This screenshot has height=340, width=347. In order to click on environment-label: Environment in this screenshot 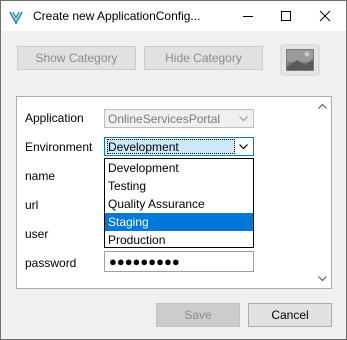, I will do `click(59, 147)`.